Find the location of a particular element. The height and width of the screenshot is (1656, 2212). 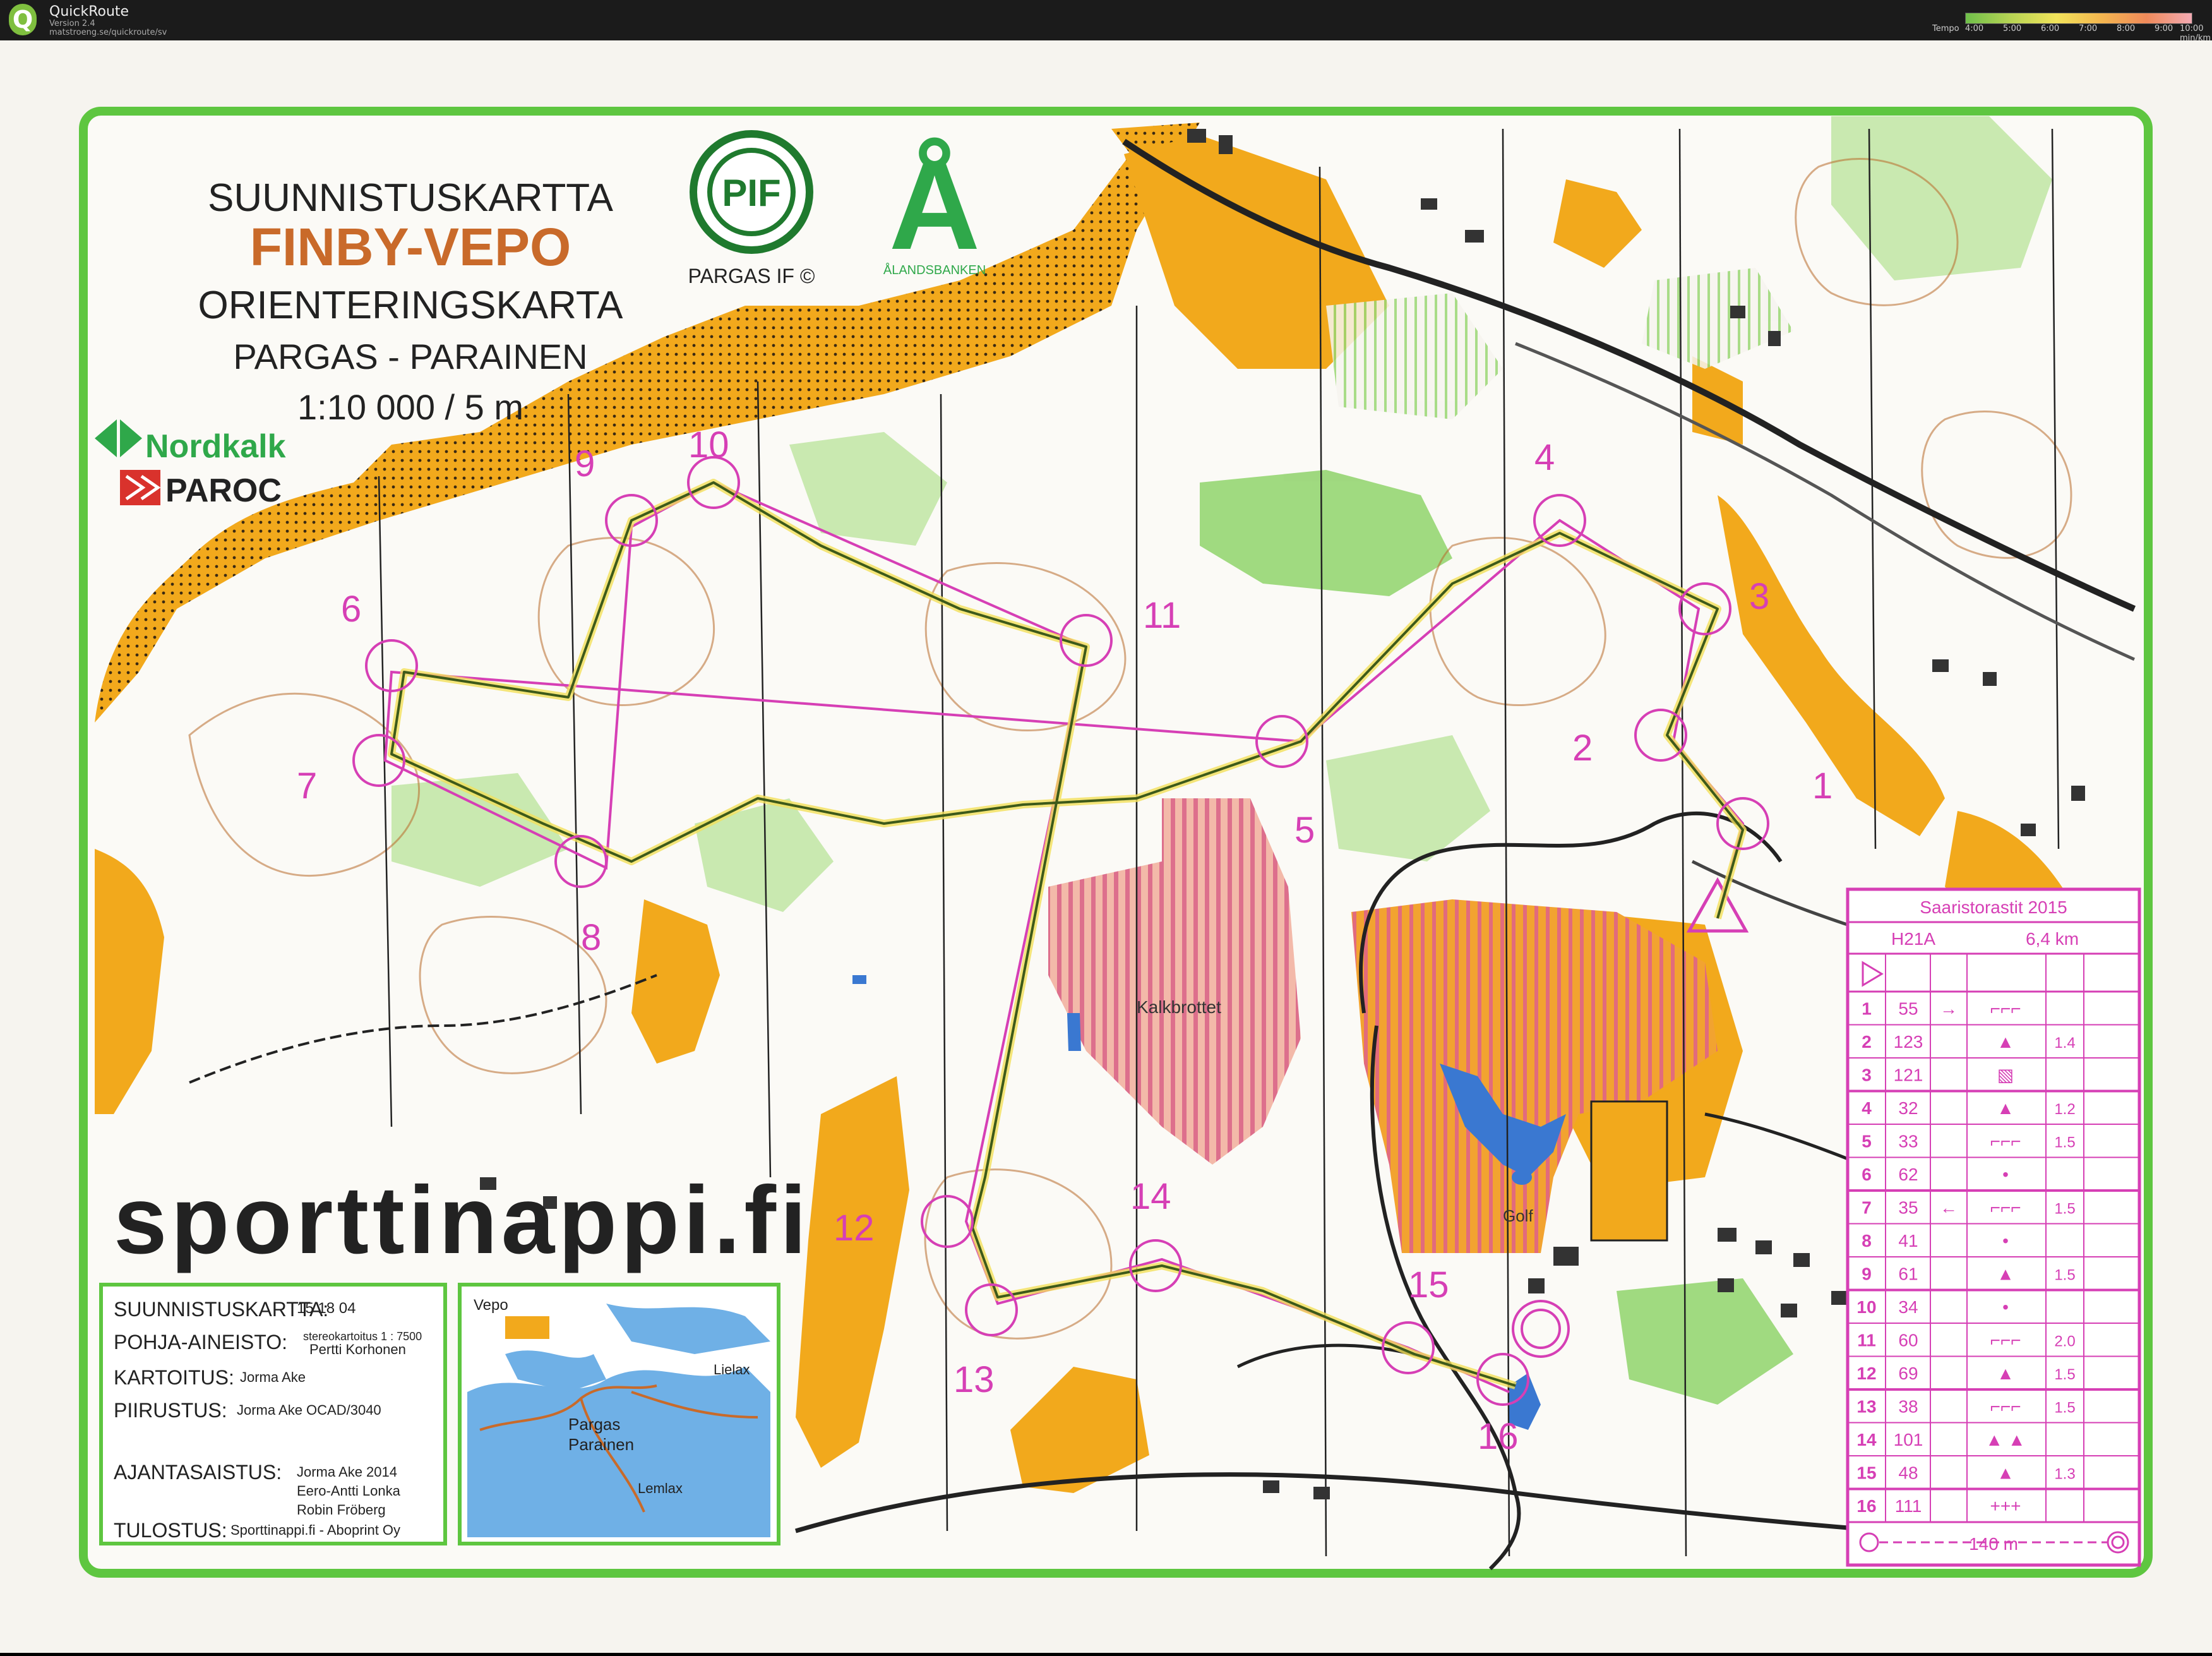

table-cell-num: 14 is located at coordinates (1866, 1439).